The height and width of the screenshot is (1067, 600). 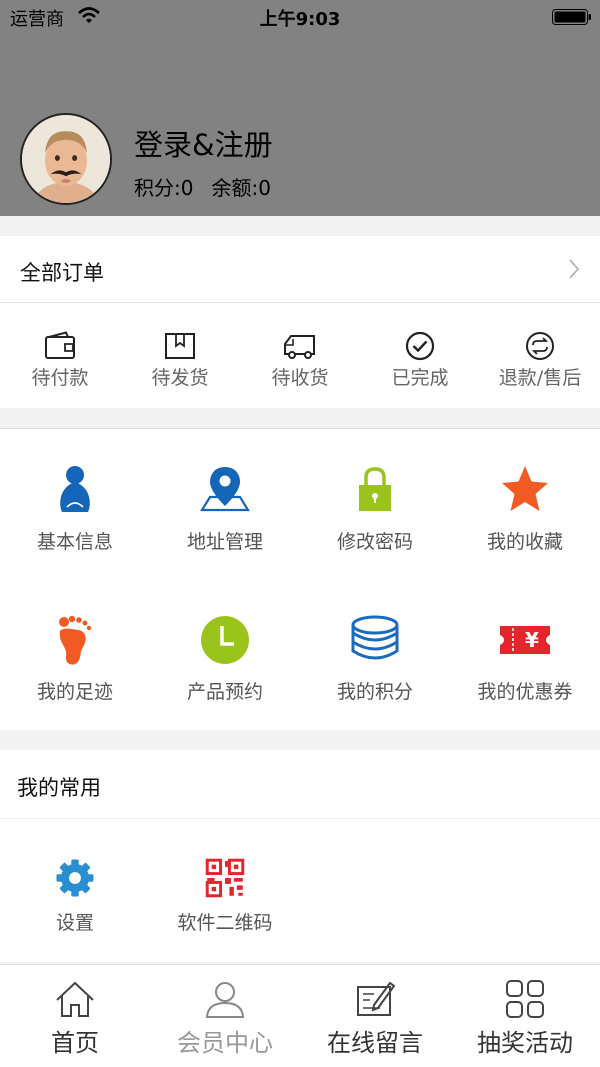 I want to click on bottom-tab-bar: 首页 会员中心 在线留言 抽奖活动, so click(x=300, y=1015).